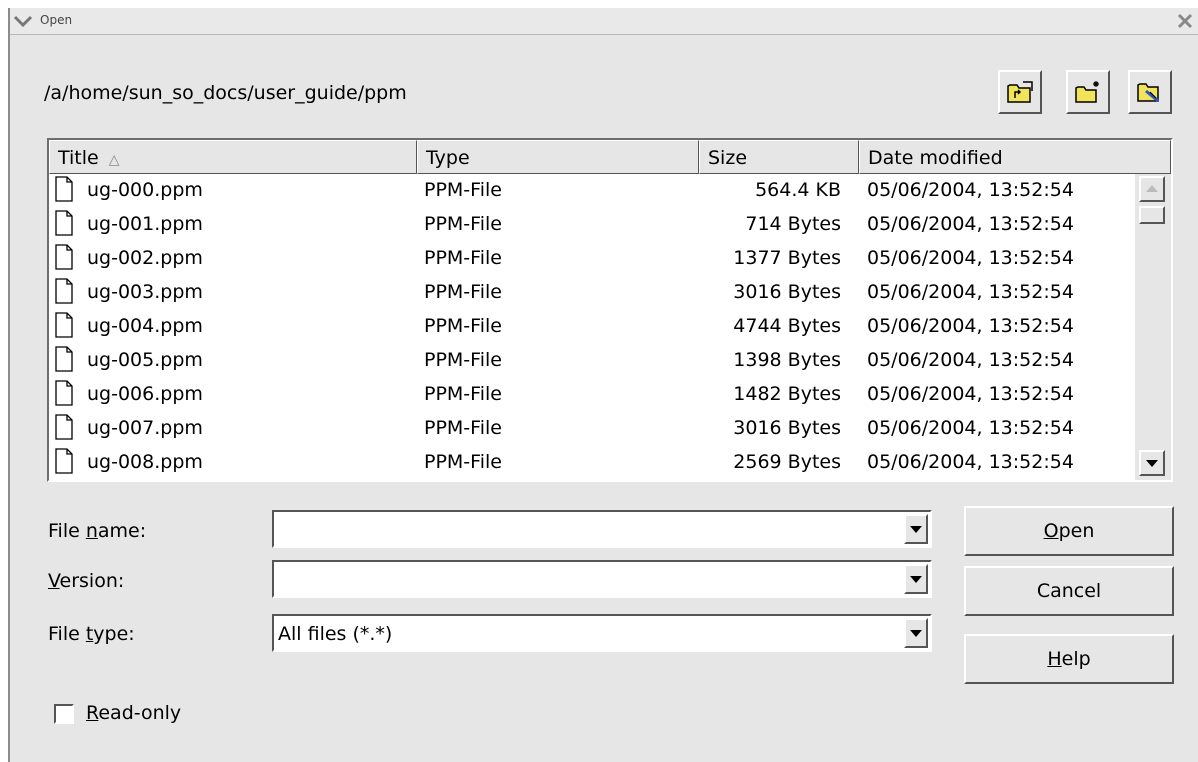  I want to click on file-name-cell: ug-004.ppm, so click(145, 326).